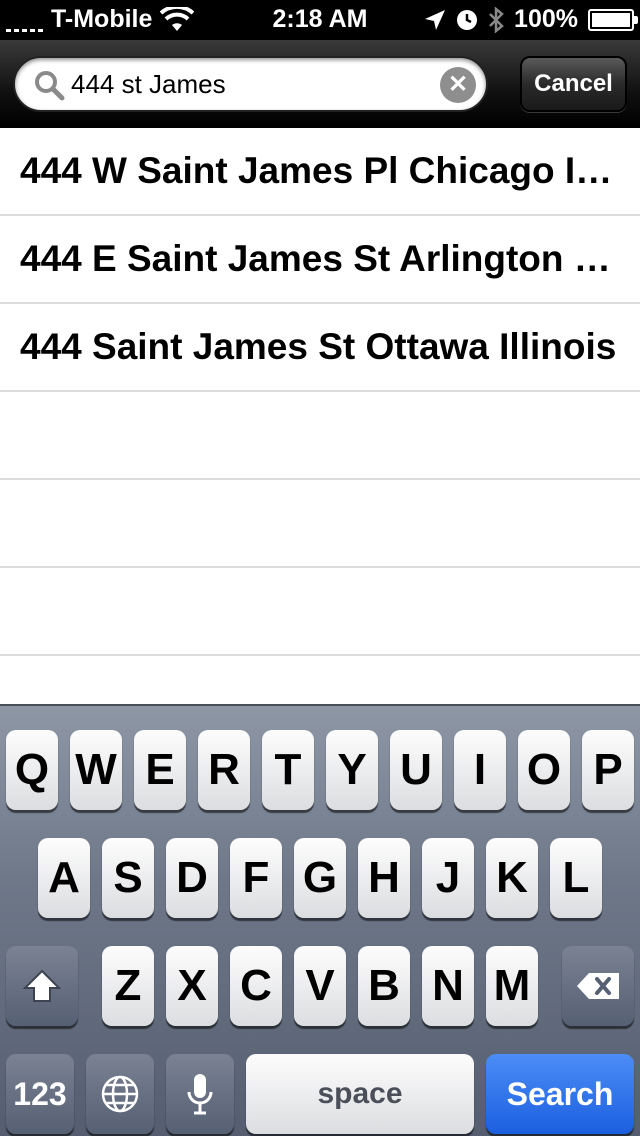 The height and width of the screenshot is (1136, 640). Describe the element at coordinates (435, 19) in the screenshot. I see `location-arrow-icon` at that location.